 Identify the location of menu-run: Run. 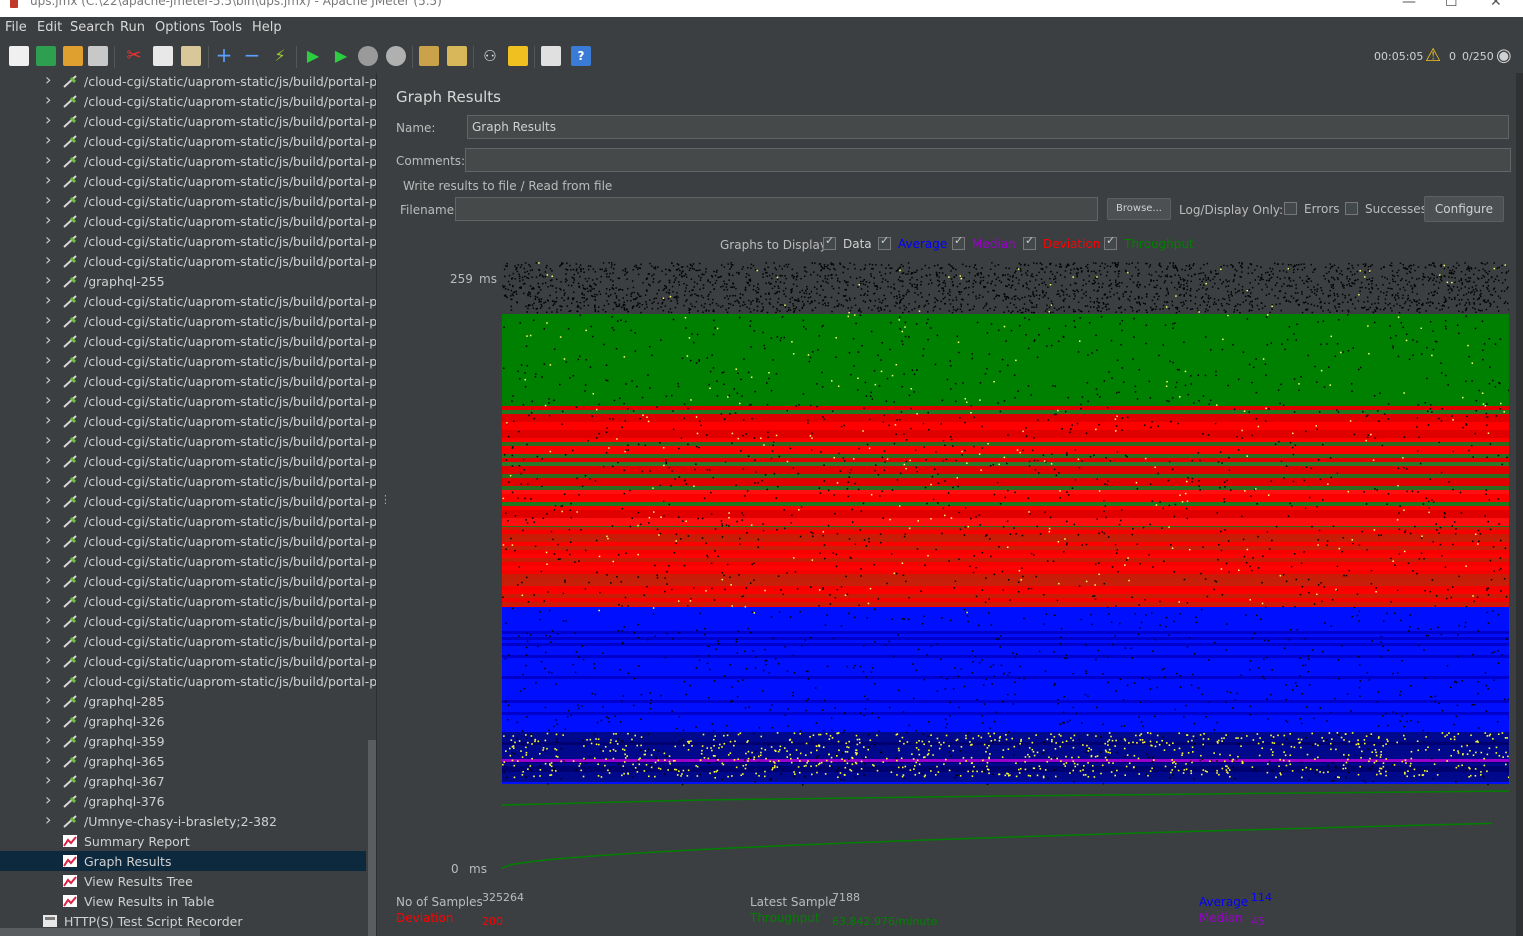
(132, 27).